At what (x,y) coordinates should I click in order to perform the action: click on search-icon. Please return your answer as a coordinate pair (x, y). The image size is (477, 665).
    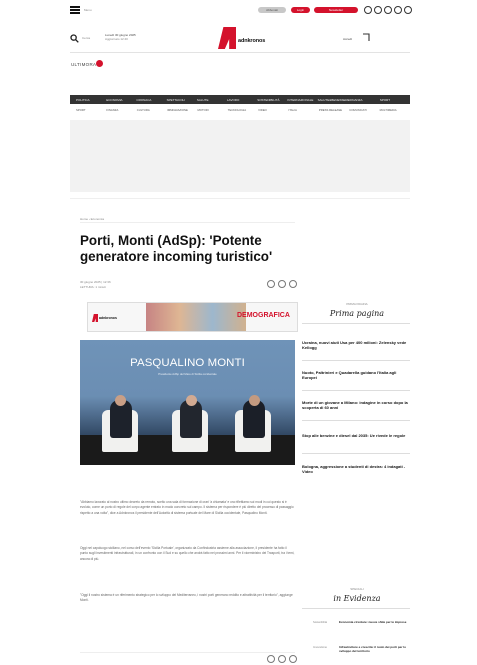
    Looking at the image, I should click on (74, 38).